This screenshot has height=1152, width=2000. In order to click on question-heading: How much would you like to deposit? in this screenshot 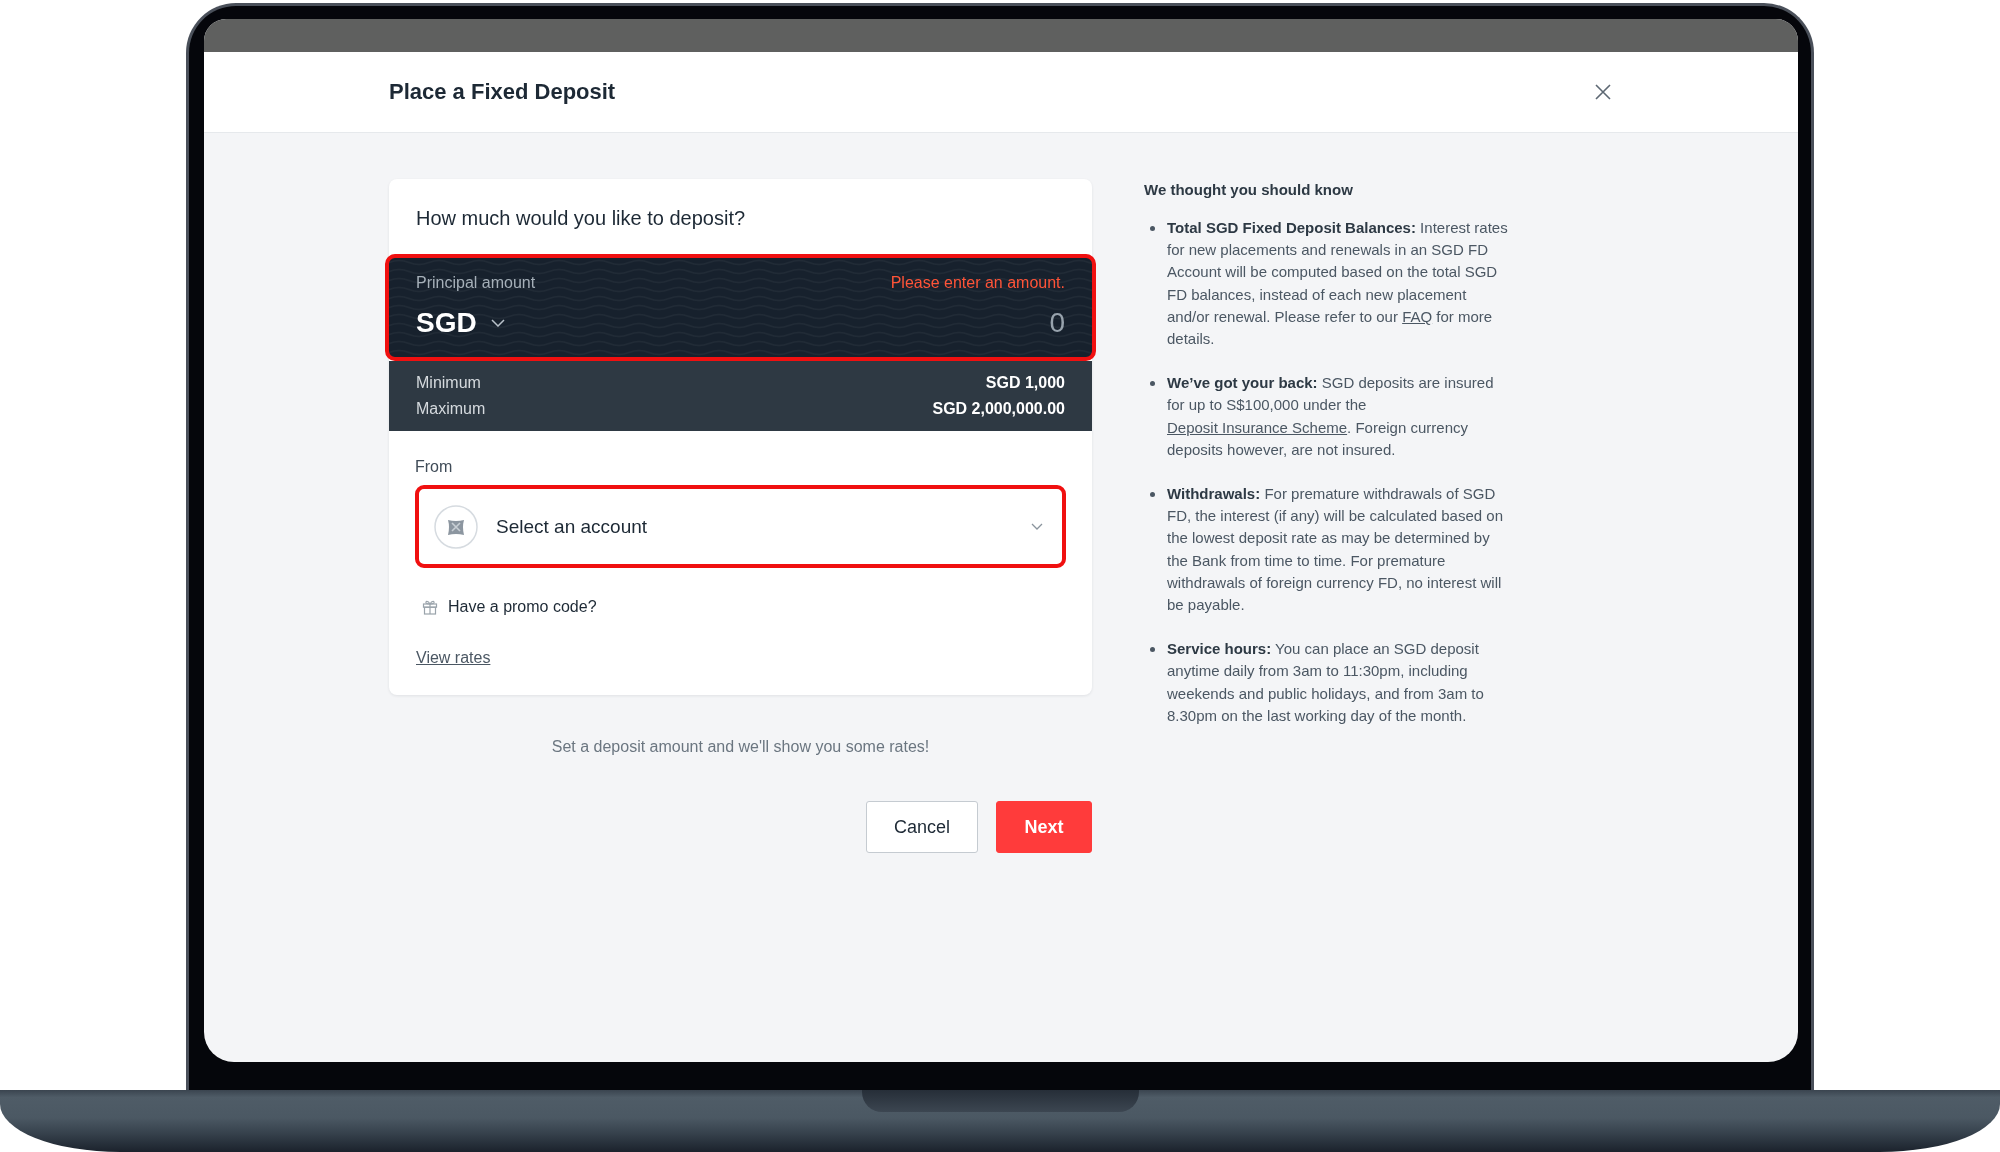, I will do `click(581, 218)`.